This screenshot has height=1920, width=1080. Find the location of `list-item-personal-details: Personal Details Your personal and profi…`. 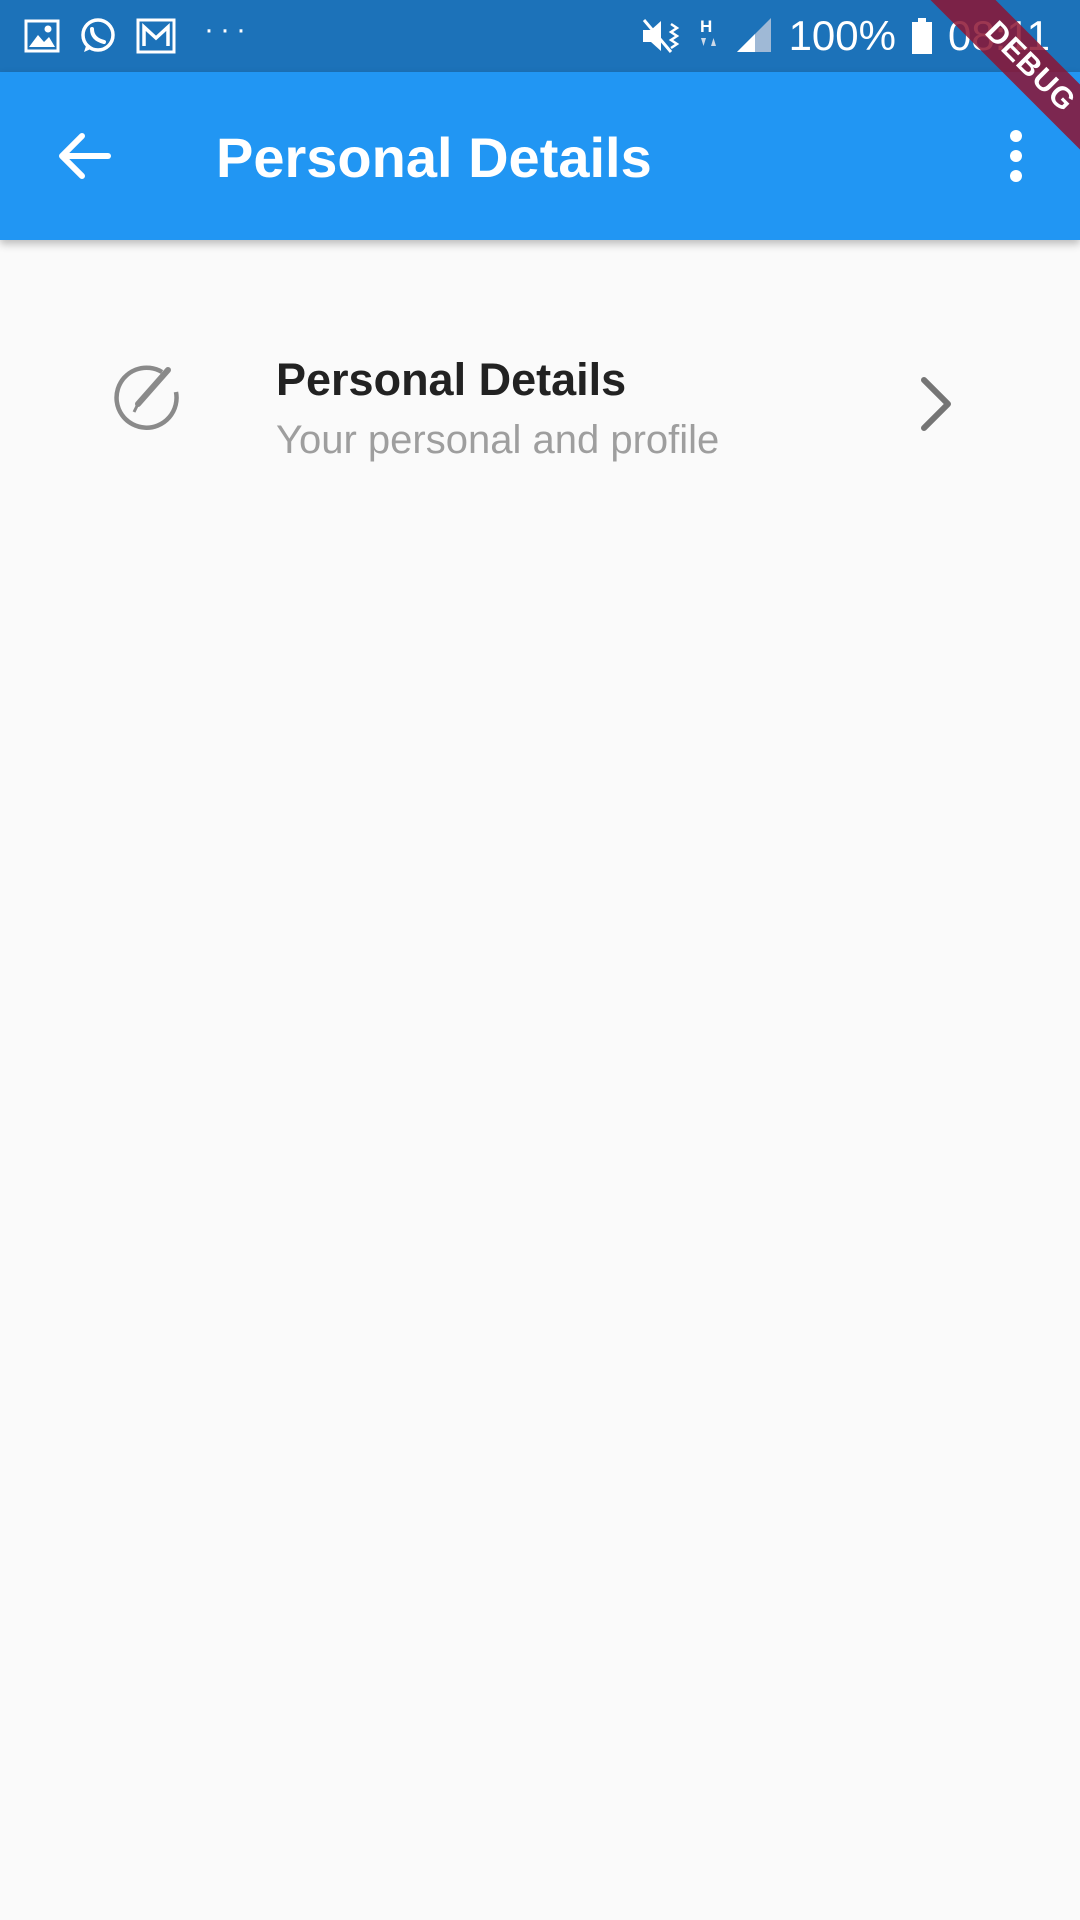

list-item-personal-details: Personal Details Your personal and profi… is located at coordinates (540, 405).